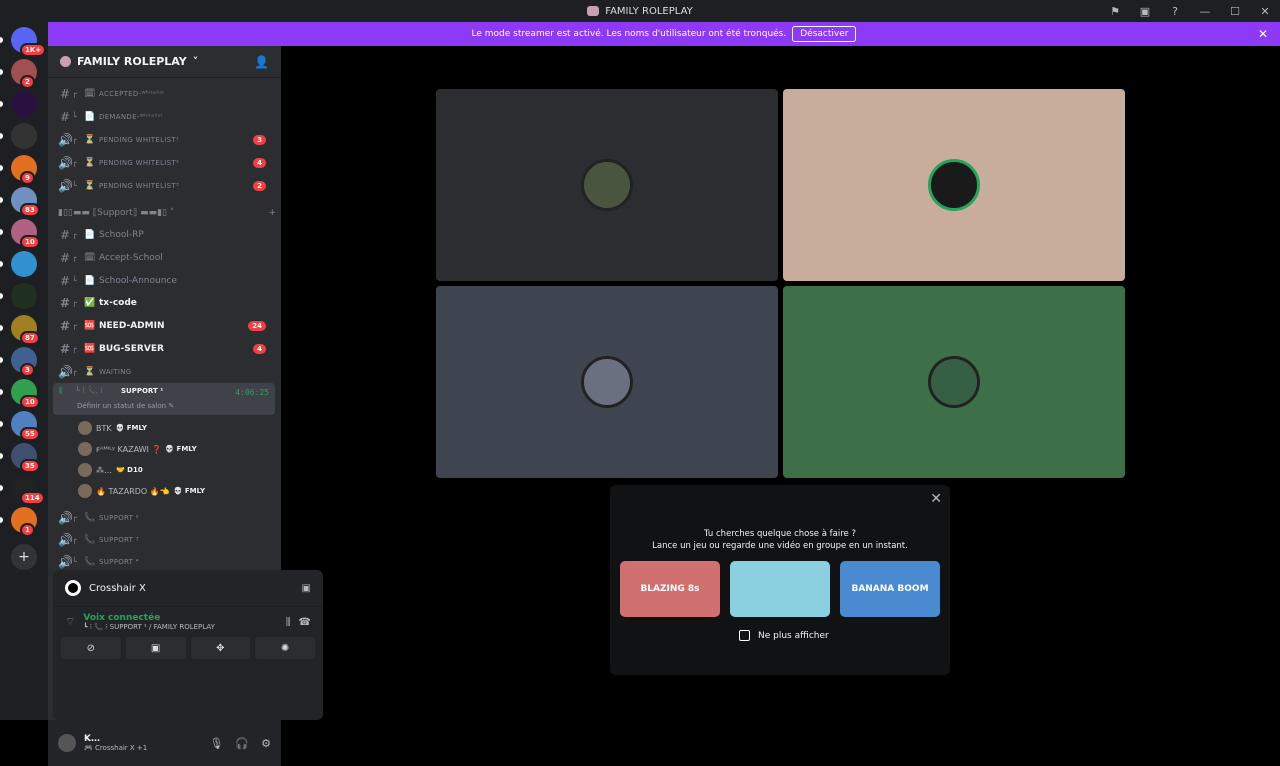  What do you see at coordinates (1263, 34) in the screenshot?
I see `banner-close-icon: ✕` at bounding box center [1263, 34].